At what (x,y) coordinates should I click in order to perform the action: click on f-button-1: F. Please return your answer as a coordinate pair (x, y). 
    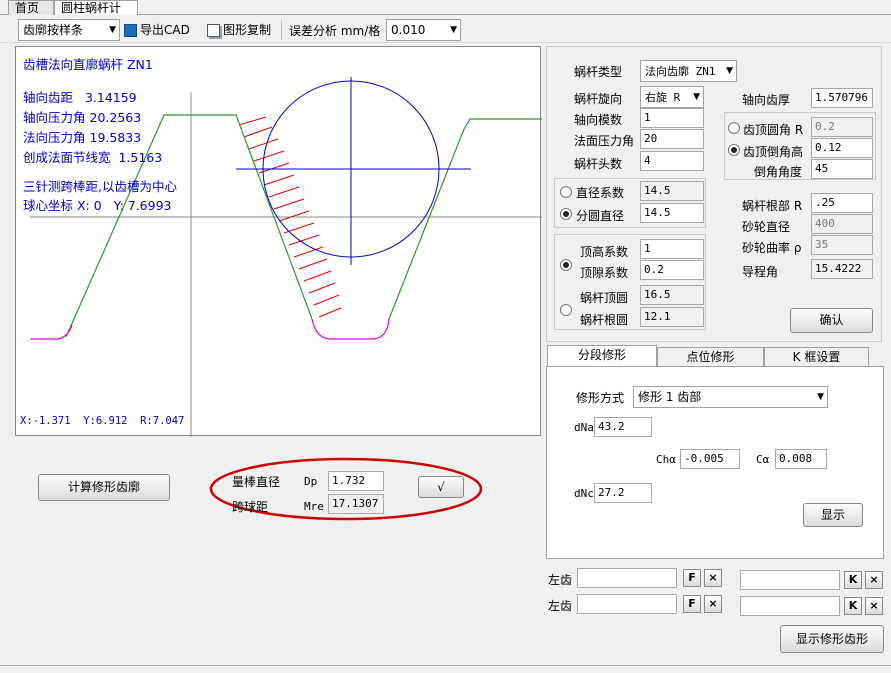
    Looking at the image, I should click on (692, 578).